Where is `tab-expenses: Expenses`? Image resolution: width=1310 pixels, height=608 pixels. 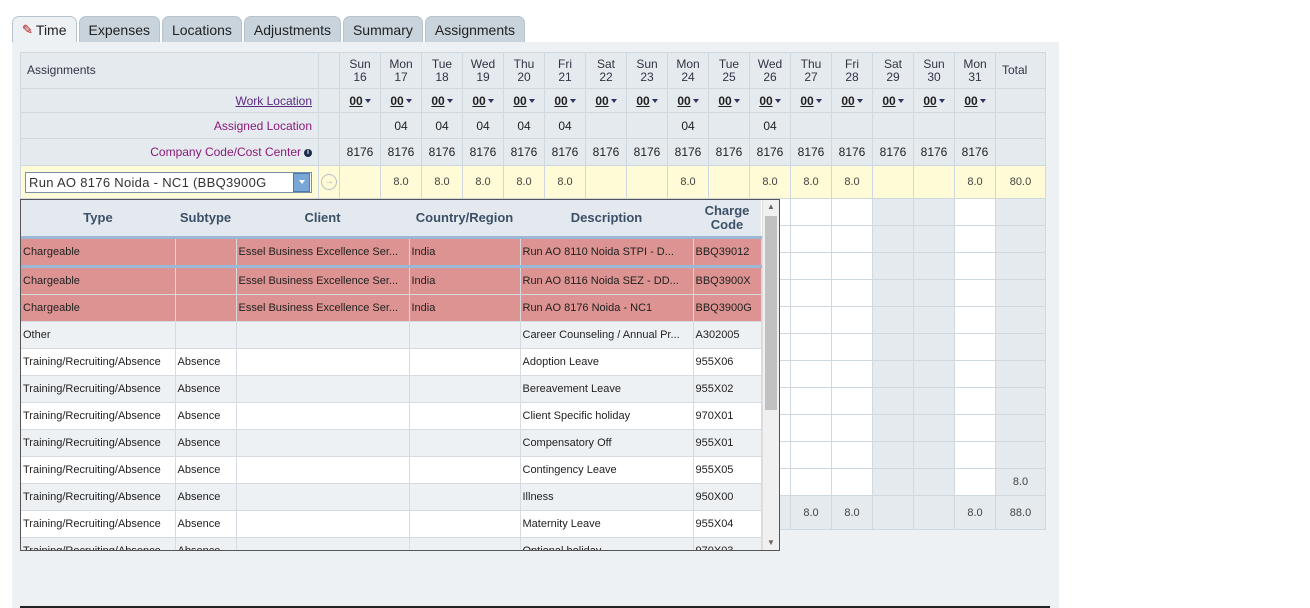
tab-expenses: Expenses is located at coordinates (119, 29).